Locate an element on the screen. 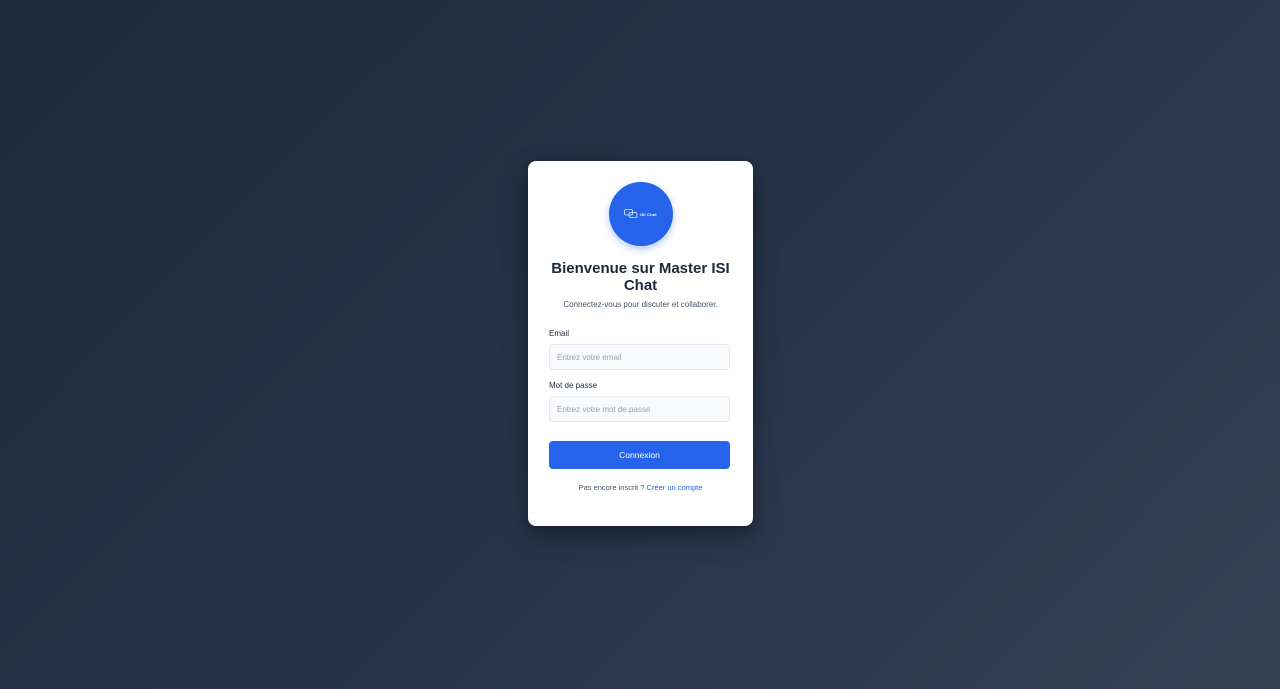 This screenshot has width=1280, height=689. page-title: Bienvenue sur Master ISI Chat is located at coordinates (640, 277).